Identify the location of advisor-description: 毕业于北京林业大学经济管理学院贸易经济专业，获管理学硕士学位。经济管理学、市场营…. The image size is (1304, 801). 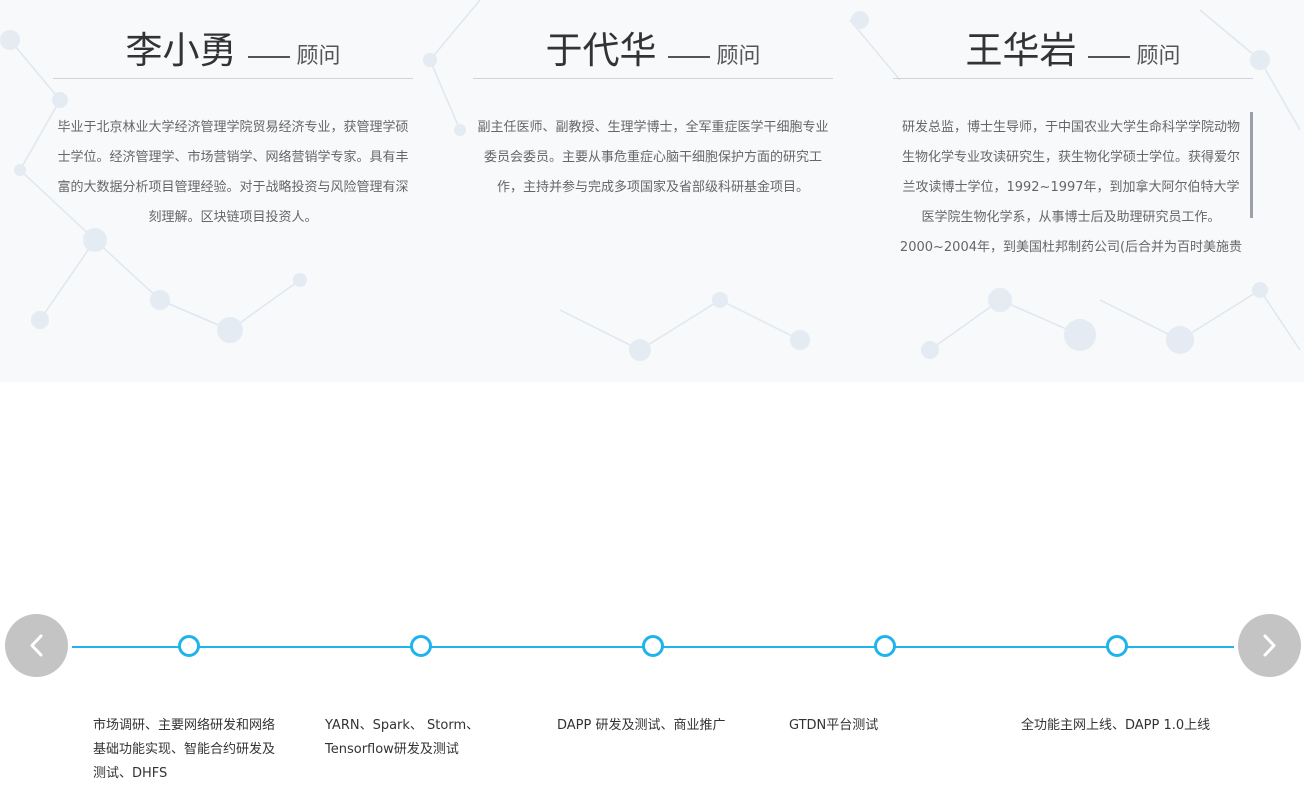
(233, 172).